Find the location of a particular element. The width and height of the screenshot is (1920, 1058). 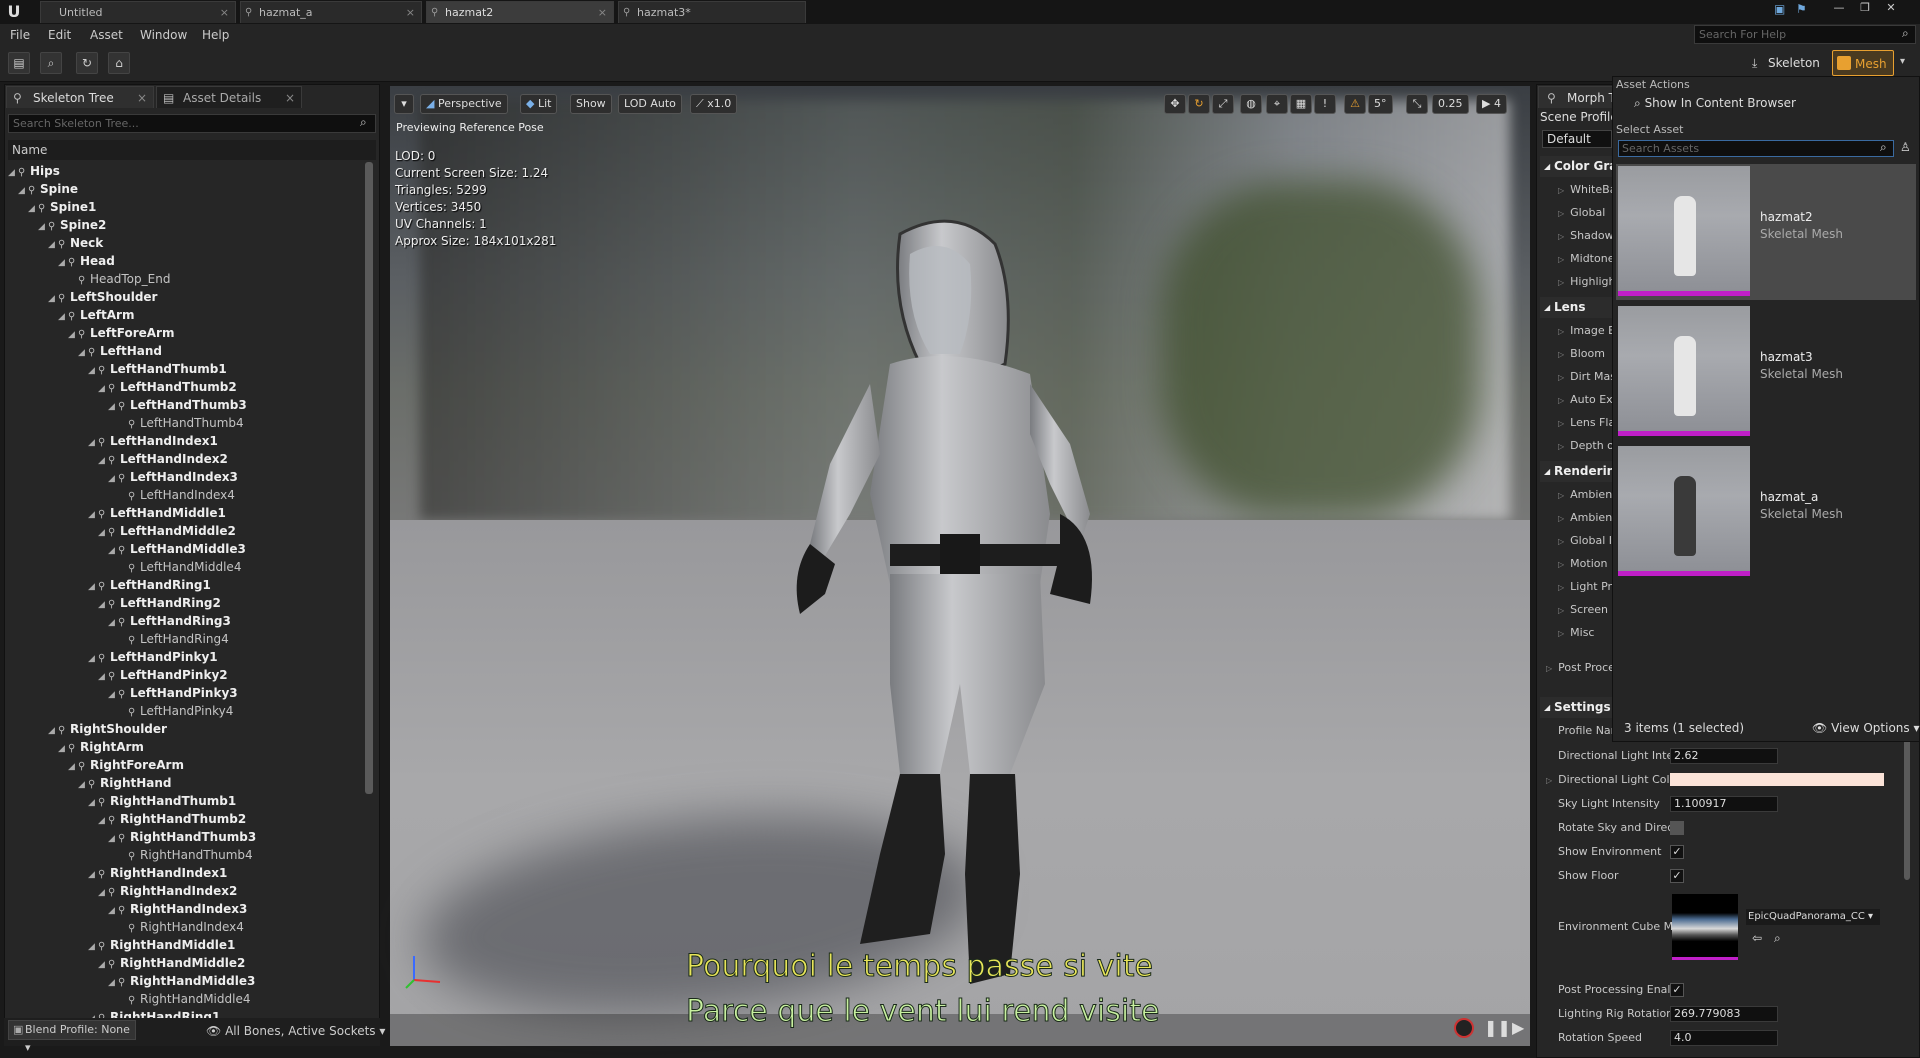

translate-icon: ✥ is located at coordinates (1175, 104).